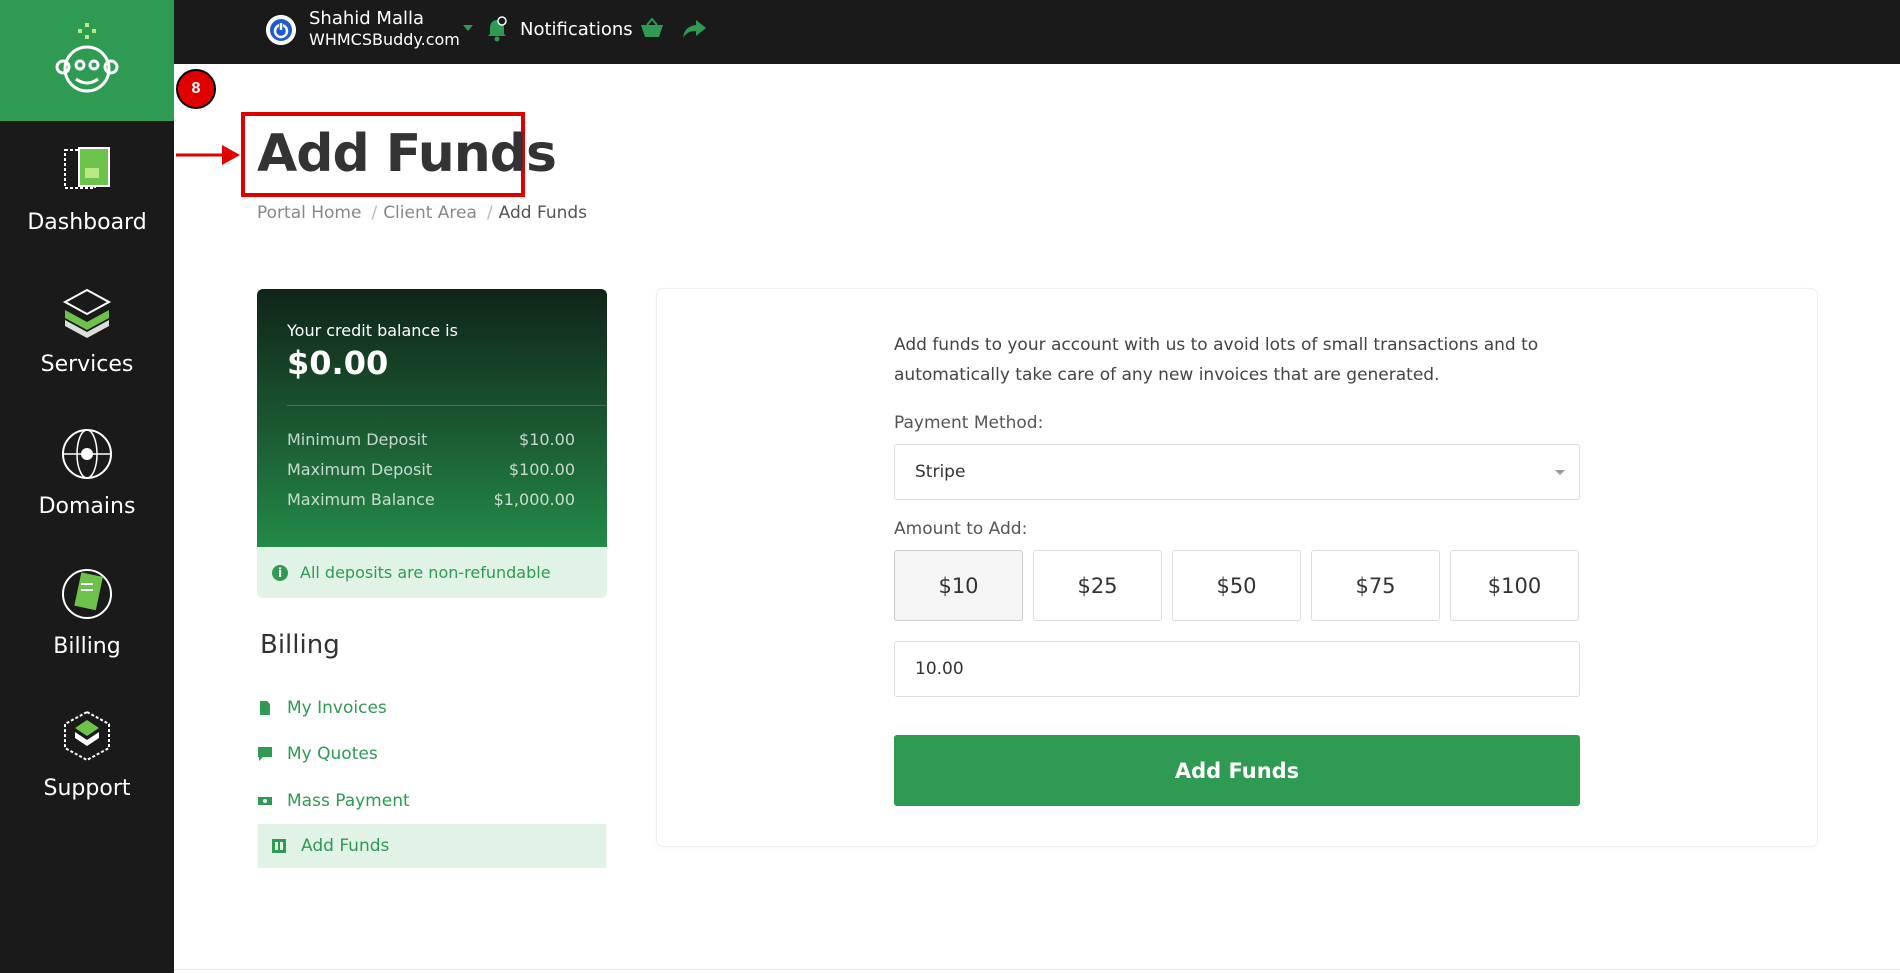  I want to click on support-icon, so click(87, 736).